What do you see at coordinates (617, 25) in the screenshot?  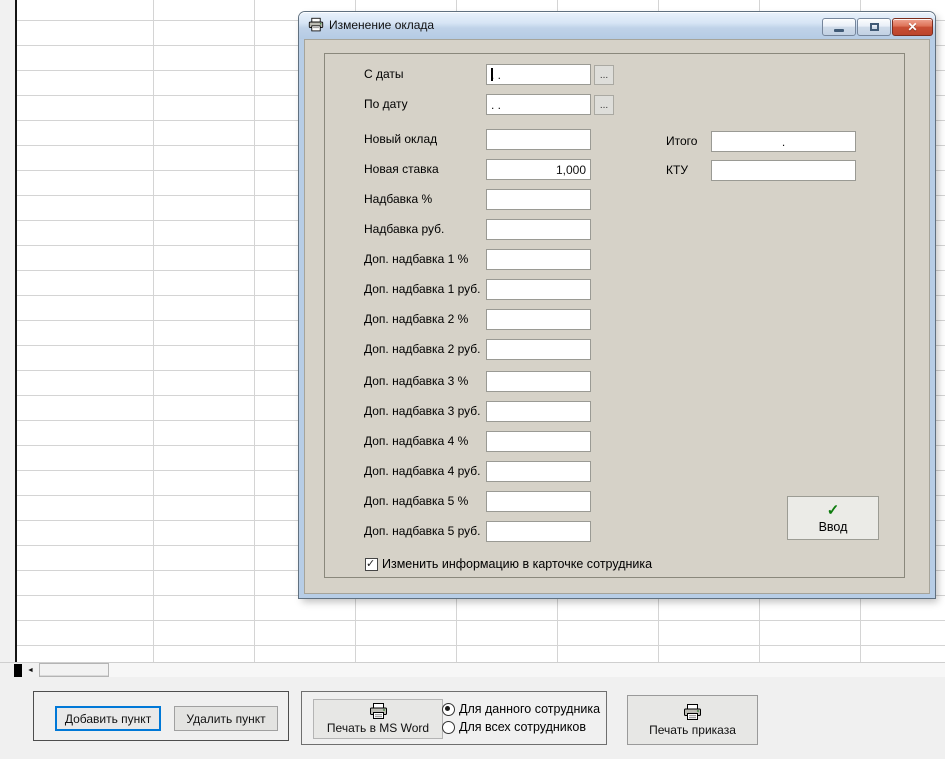 I see `dialog-titlebar: Изменение оклада ✕` at bounding box center [617, 25].